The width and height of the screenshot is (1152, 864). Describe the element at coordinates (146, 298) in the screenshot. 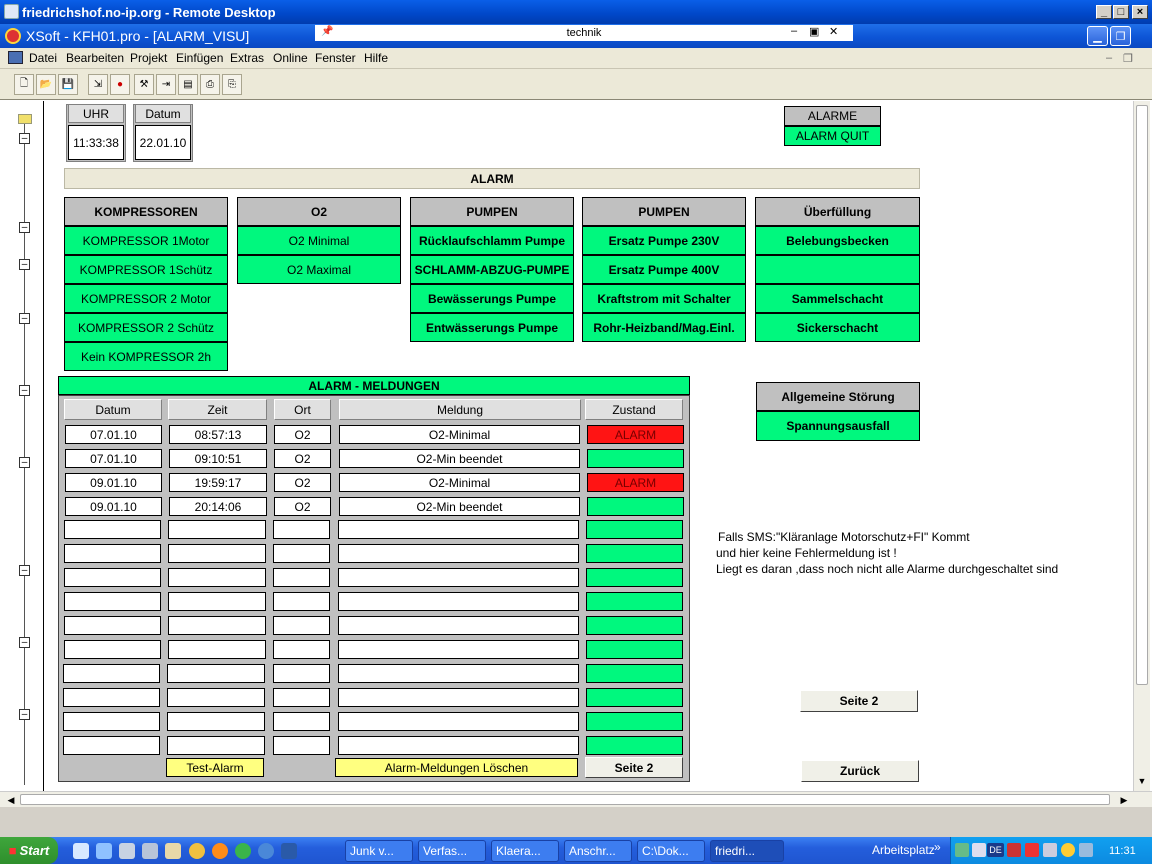

I see `alarm-indicator: KOMPRESSOR 2 Motor` at that location.